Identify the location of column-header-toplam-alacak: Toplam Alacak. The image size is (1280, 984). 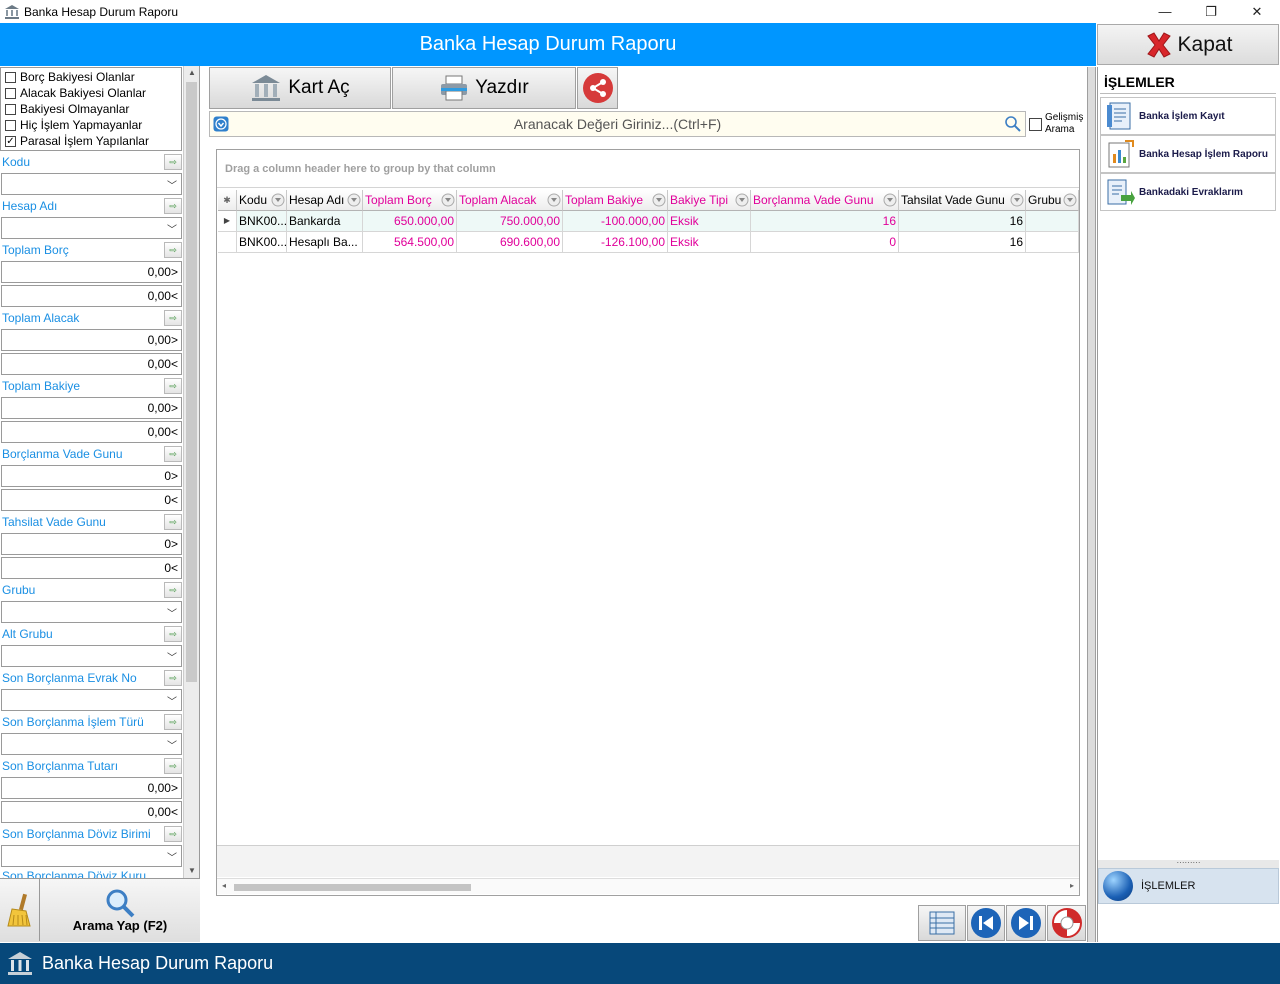
(510, 200).